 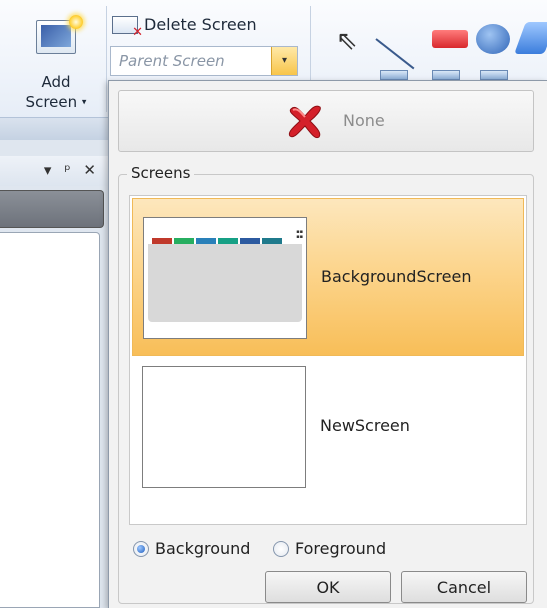 What do you see at coordinates (224, 427) in the screenshot?
I see `screen-thumbnail` at bounding box center [224, 427].